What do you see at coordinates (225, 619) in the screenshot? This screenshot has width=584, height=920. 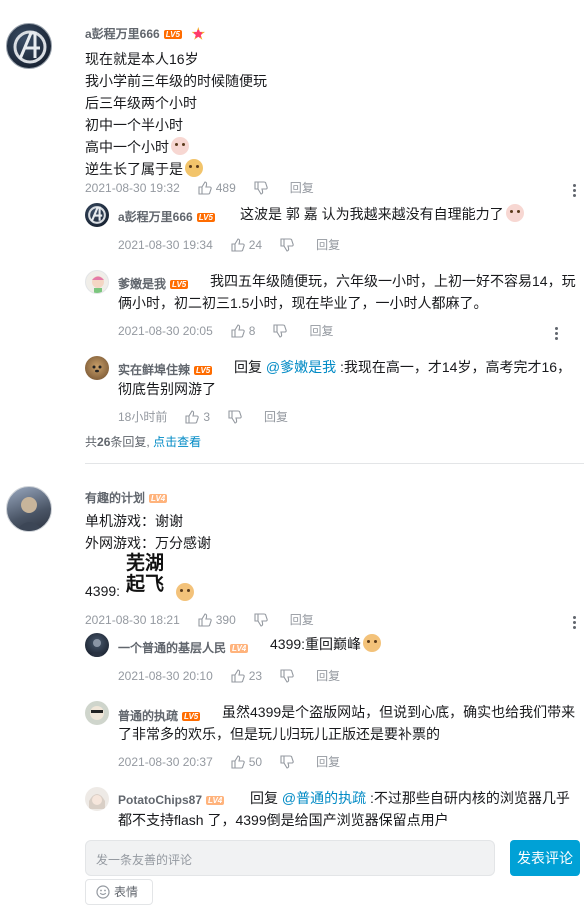 I see `like-count: 390` at bounding box center [225, 619].